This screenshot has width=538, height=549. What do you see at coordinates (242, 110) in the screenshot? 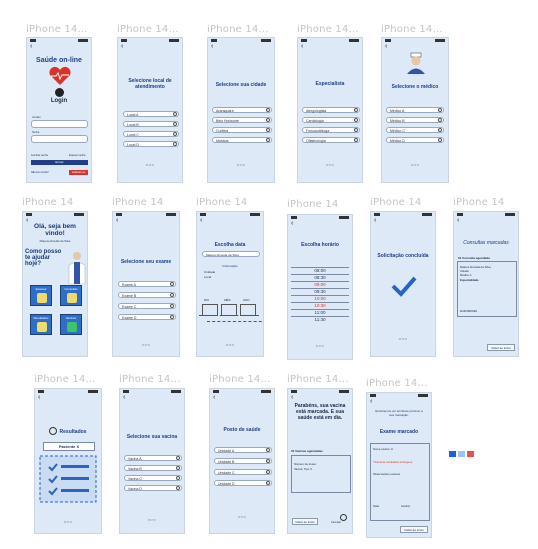
I see `list-item: Araraquara` at bounding box center [242, 110].